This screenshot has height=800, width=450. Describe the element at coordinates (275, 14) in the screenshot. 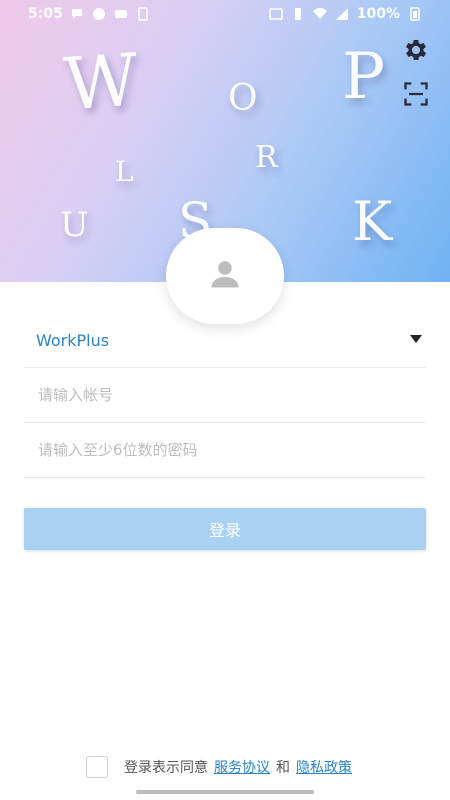

I see `nfc-icon` at that location.